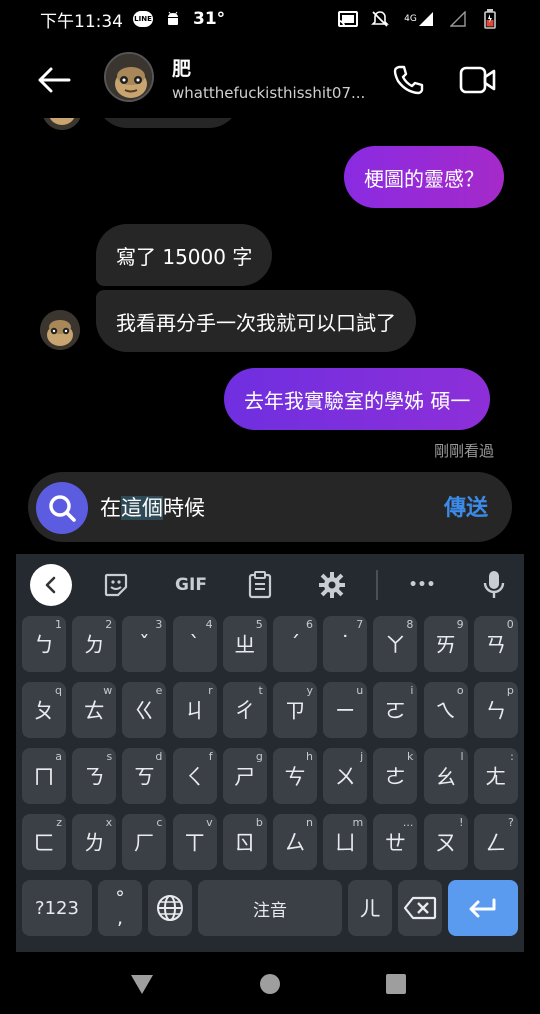 Image resolution: width=540 pixels, height=1014 pixels. I want to click on key-2-9: ㄤ:, so click(495, 776).